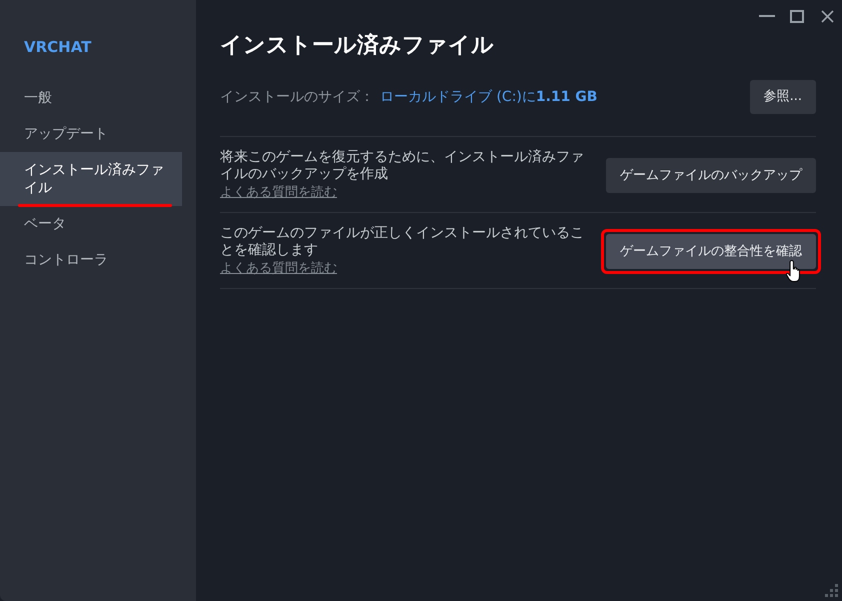 This screenshot has height=601, width=842. Describe the element at coordinates (402, 242) in the screenshot. I see `action-description: このゲームのファイルが正しくインストールされていることを確認します` at that location.